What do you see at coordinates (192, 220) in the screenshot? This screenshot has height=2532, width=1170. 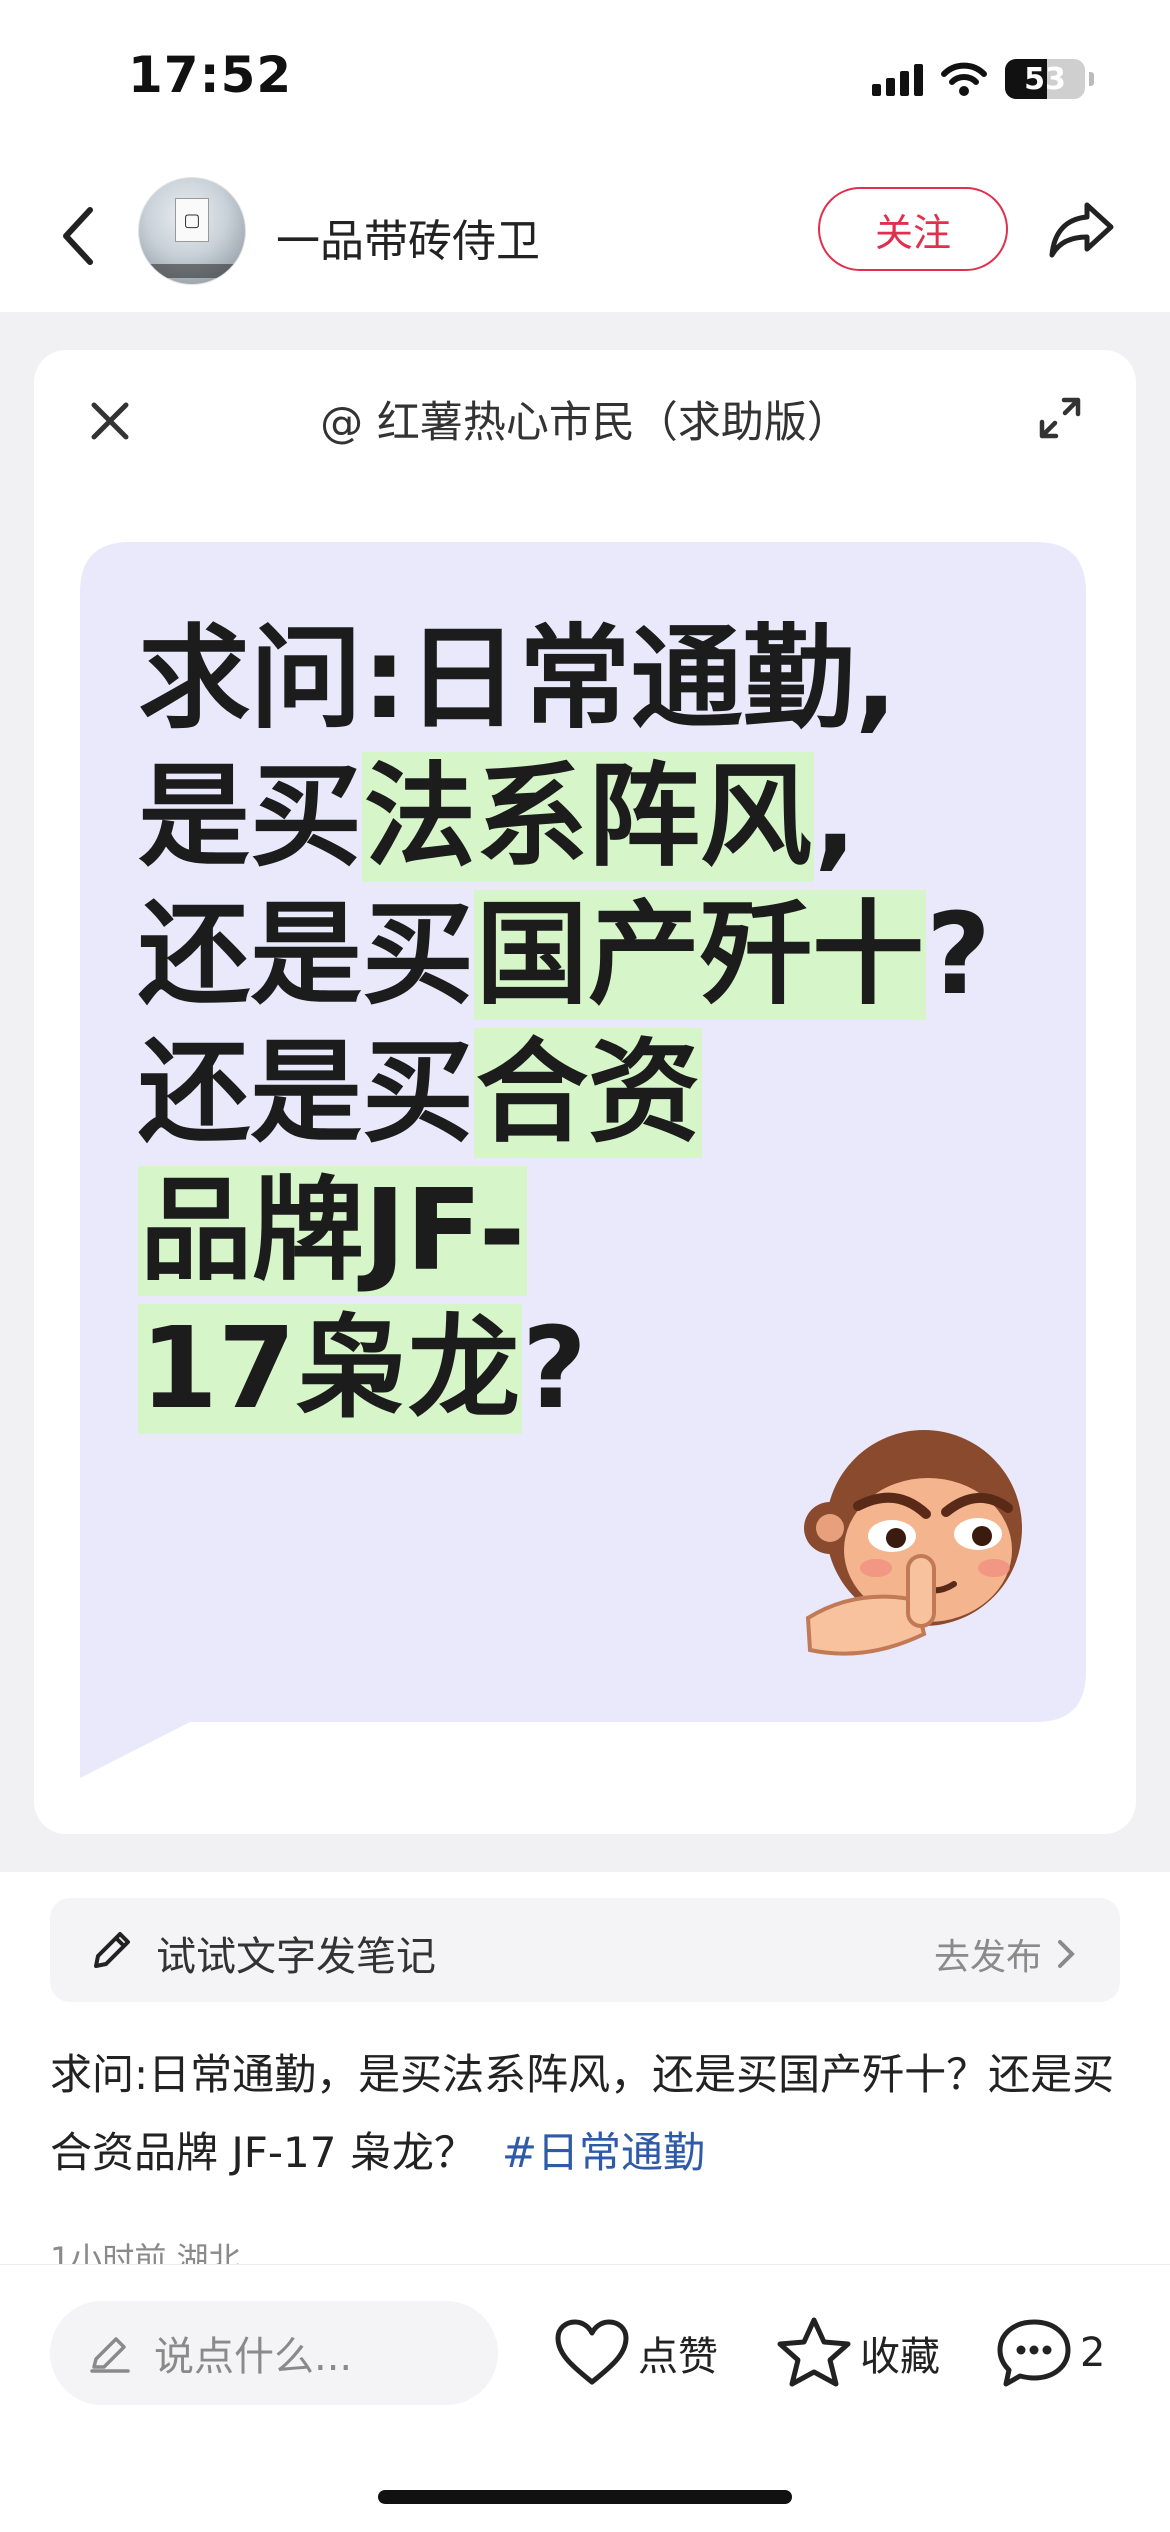 I see `avatar-picture-card: ▢` at bounding box center [192, 220].